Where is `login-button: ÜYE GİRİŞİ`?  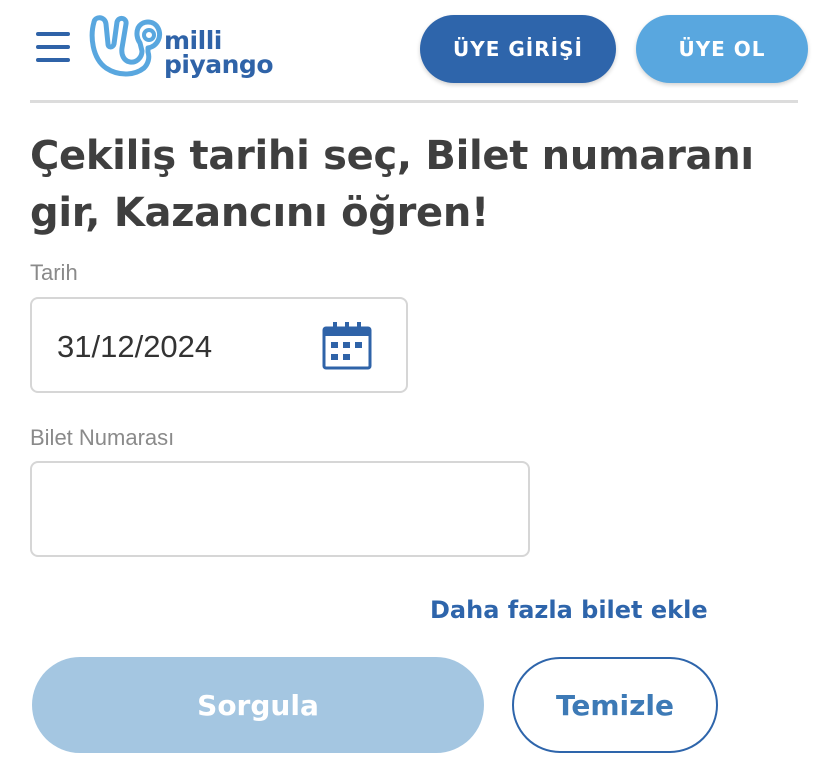
login-button: ÜYE GİRİŞİ is located at coordinates (518, 49).